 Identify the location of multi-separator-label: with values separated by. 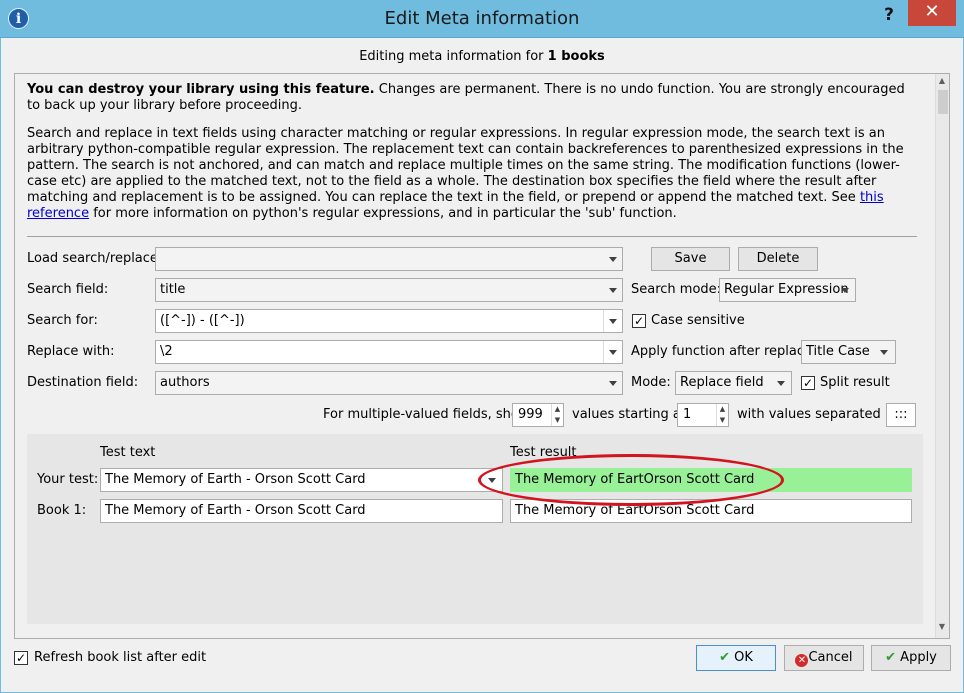
(819, 414).